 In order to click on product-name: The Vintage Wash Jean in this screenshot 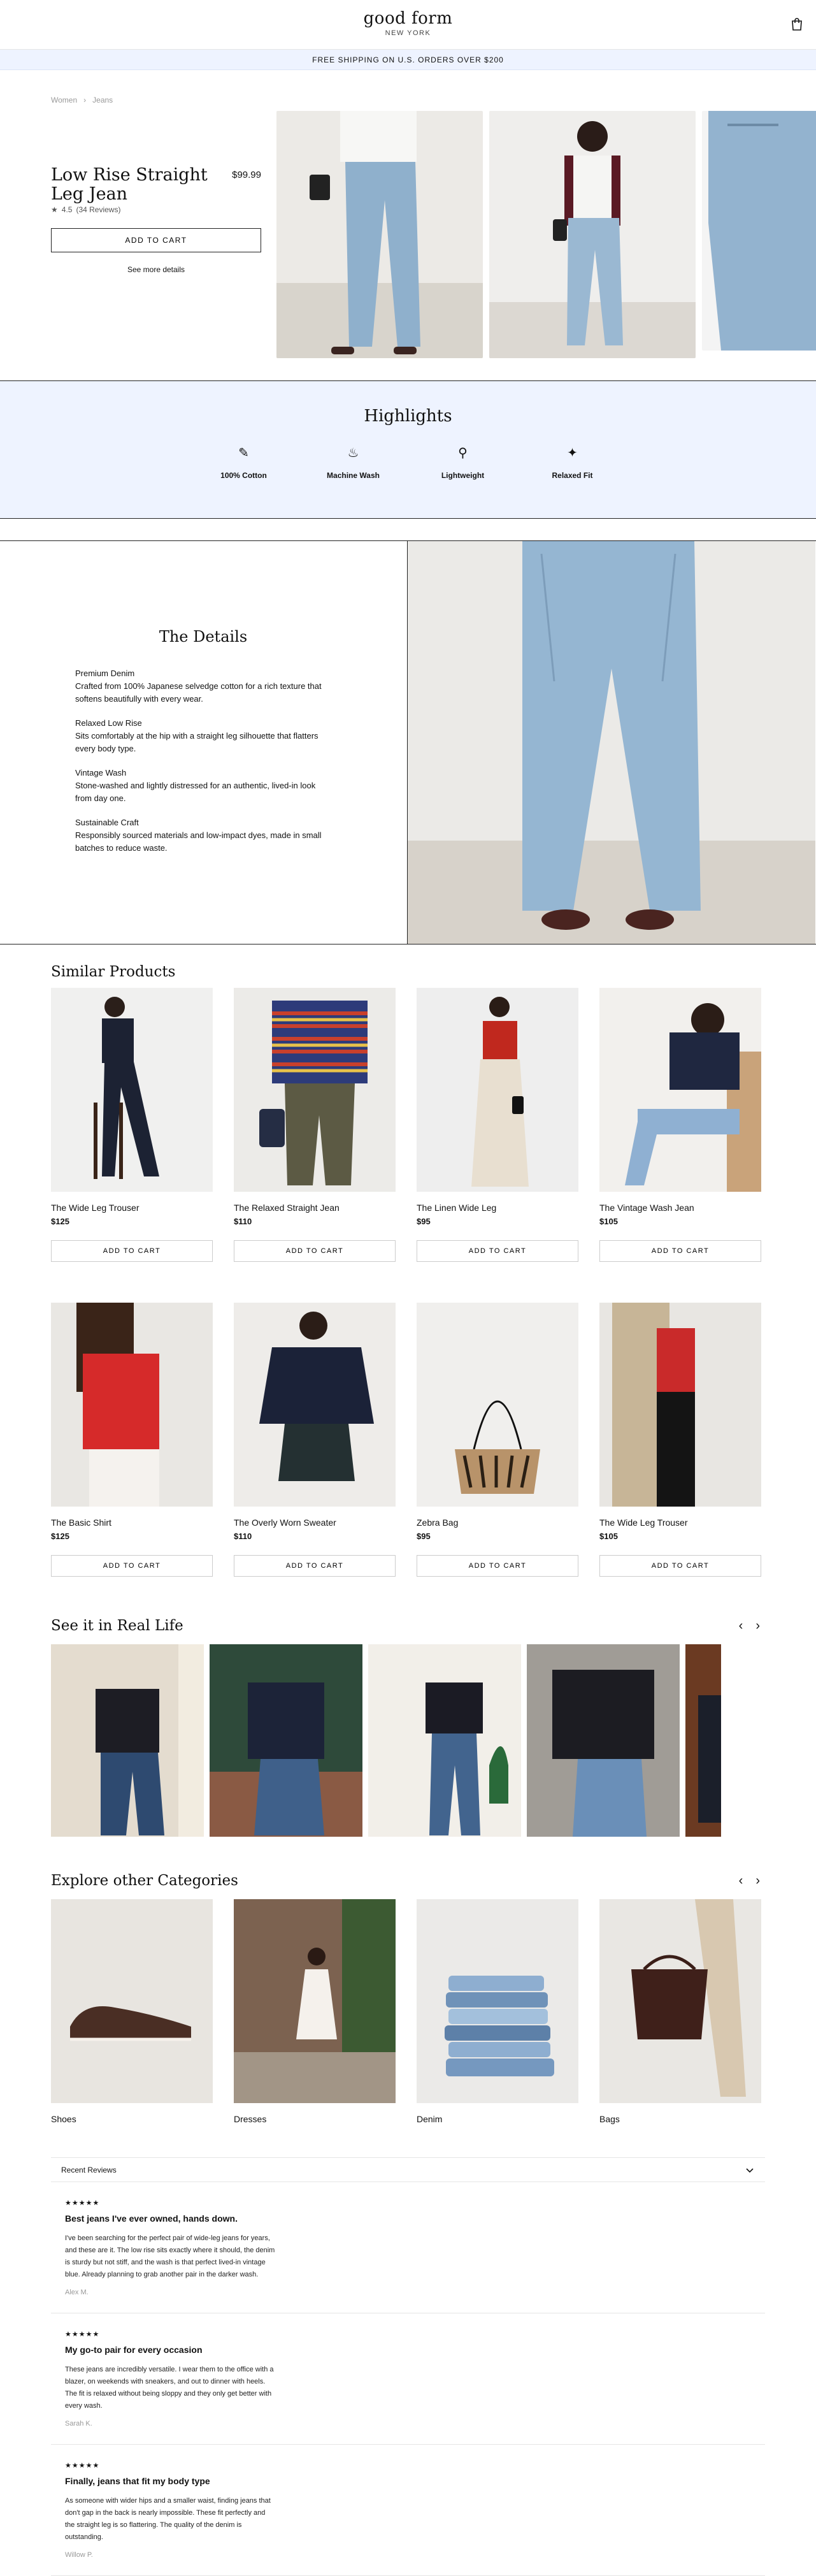, I will do `click(680, 1208)`.